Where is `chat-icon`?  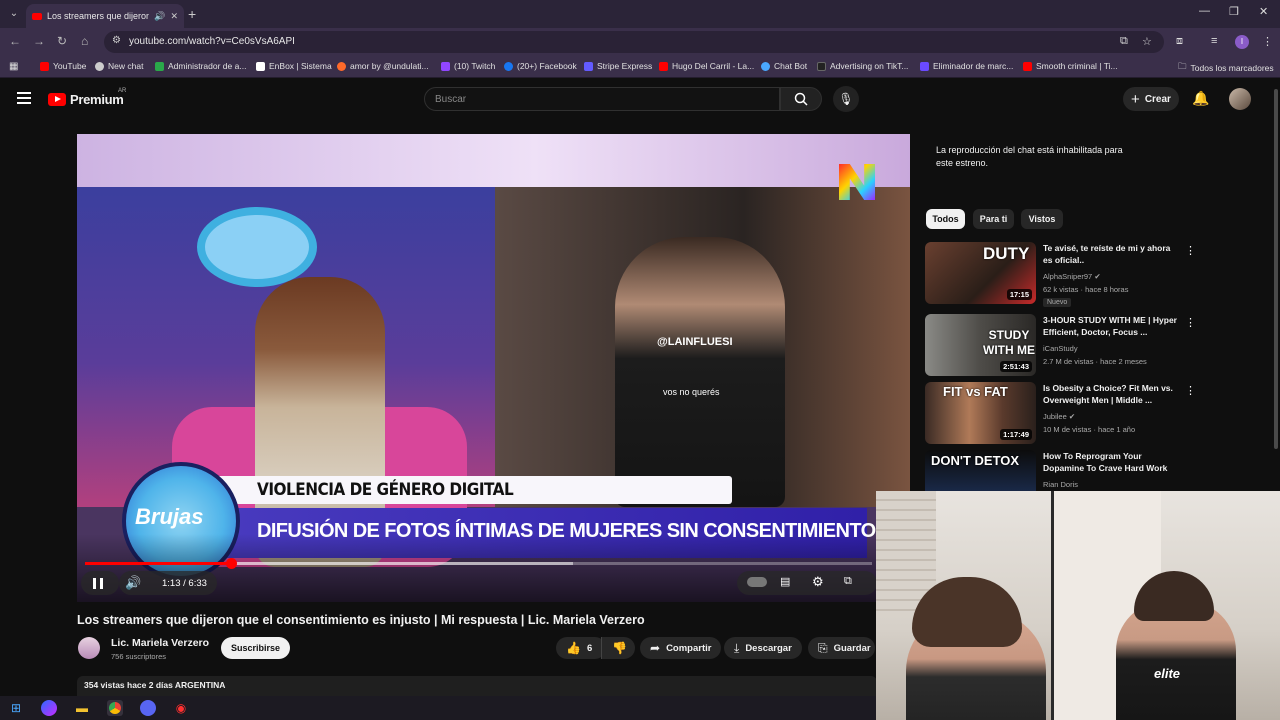 chat-icon is located at coordinates (99, 66).